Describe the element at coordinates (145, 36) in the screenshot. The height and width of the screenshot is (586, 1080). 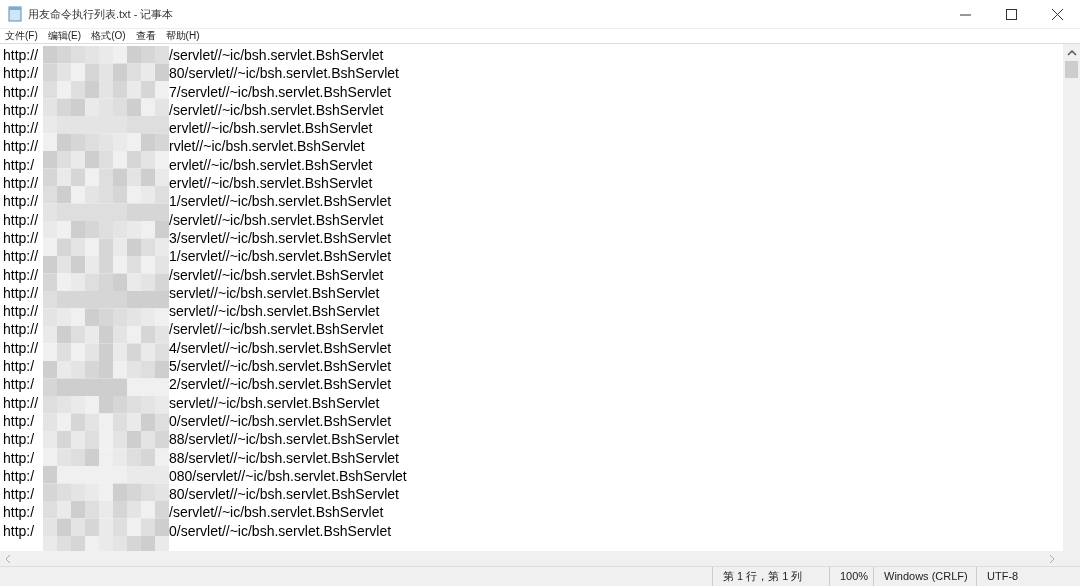
I see `menu-item: 查看` at that location.